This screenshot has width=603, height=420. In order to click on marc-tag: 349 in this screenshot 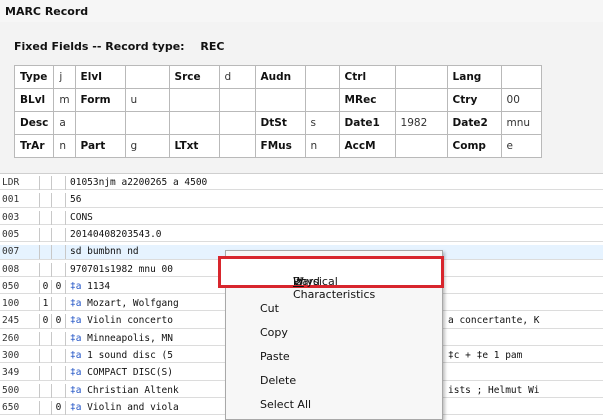, I will do `click(20, 373)`.